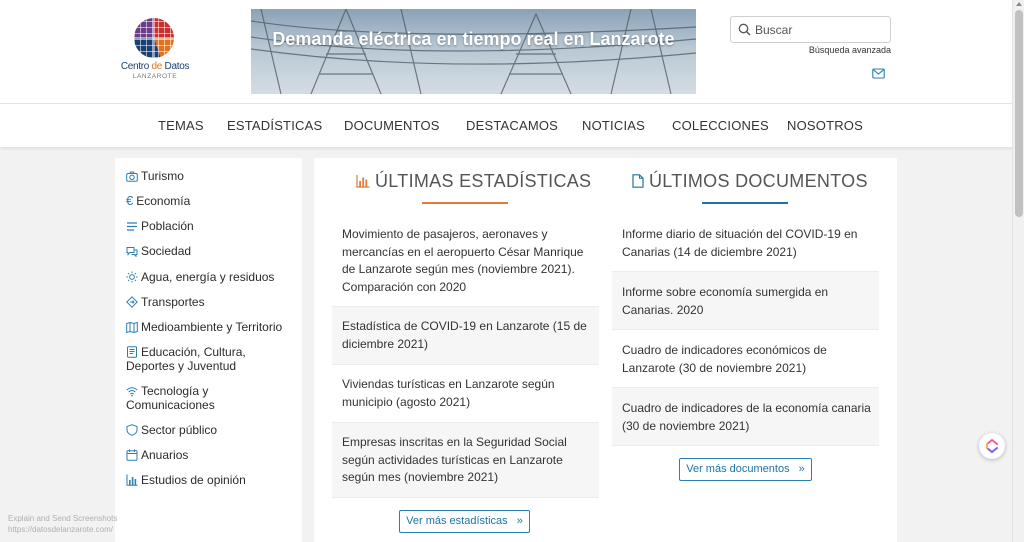  What do you see at coordinates (211, 176) in the screenshot?
I see `sidebar-item-turismo: Turismo` at bounding box center [211, 176].